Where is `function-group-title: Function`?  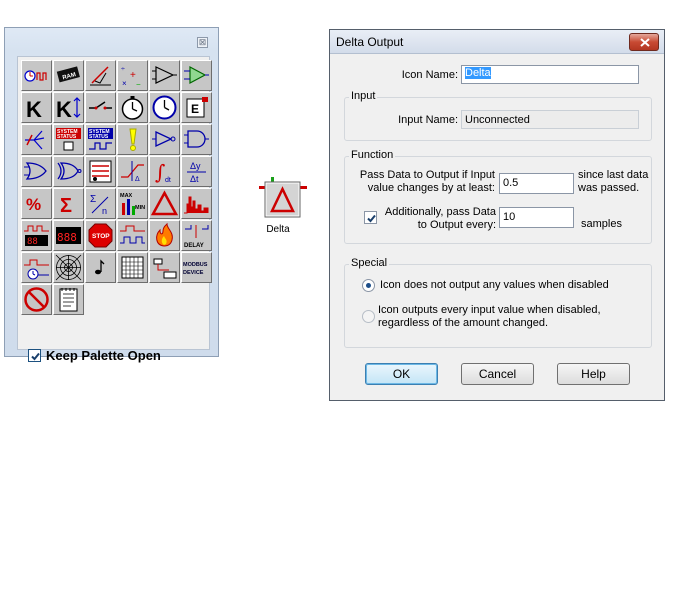
function-group-title: Function is located at coordinates (372, 155).